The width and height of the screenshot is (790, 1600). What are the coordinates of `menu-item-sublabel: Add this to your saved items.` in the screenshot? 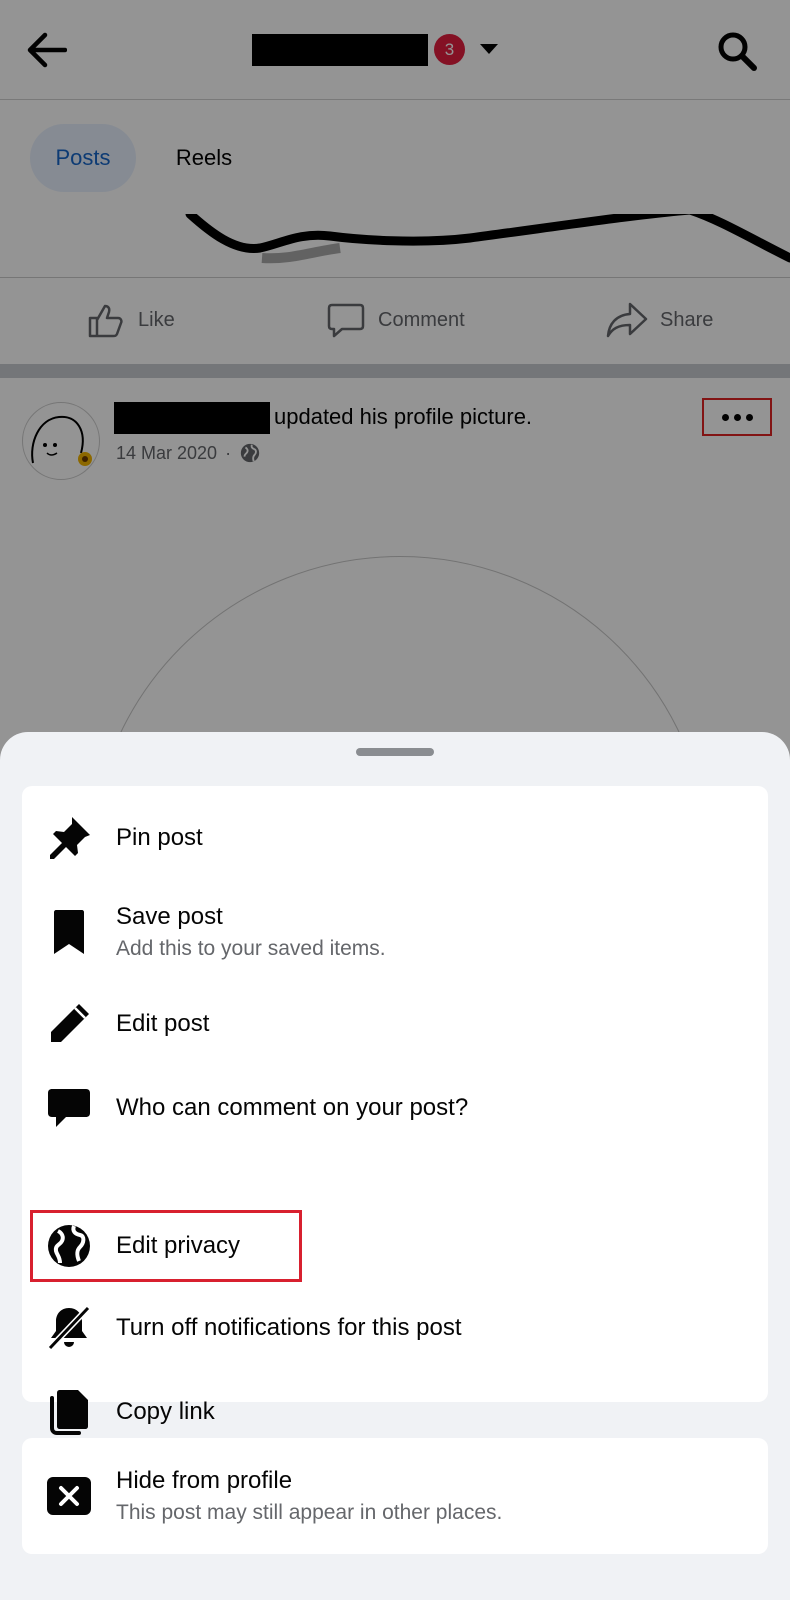 It's located at (251, 948).